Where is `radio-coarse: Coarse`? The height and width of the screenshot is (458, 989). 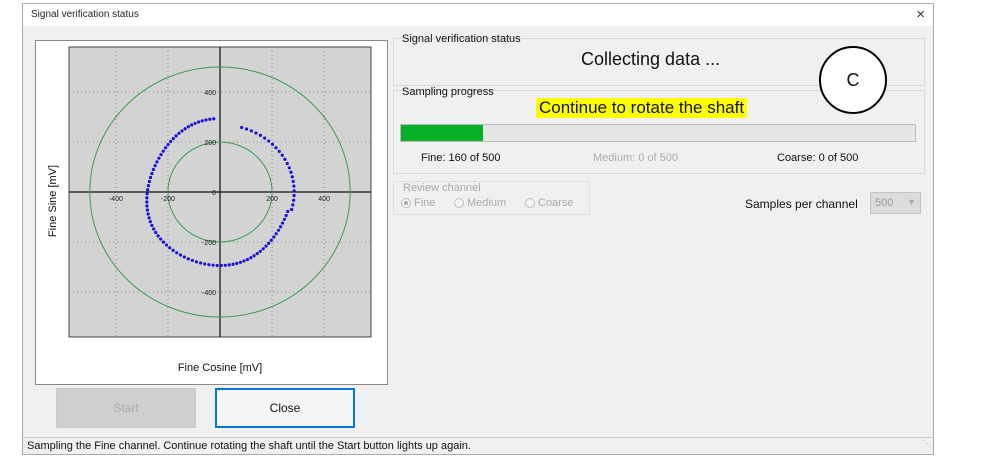 radio-coarse: Coarse is located at coordinates (549, 203).